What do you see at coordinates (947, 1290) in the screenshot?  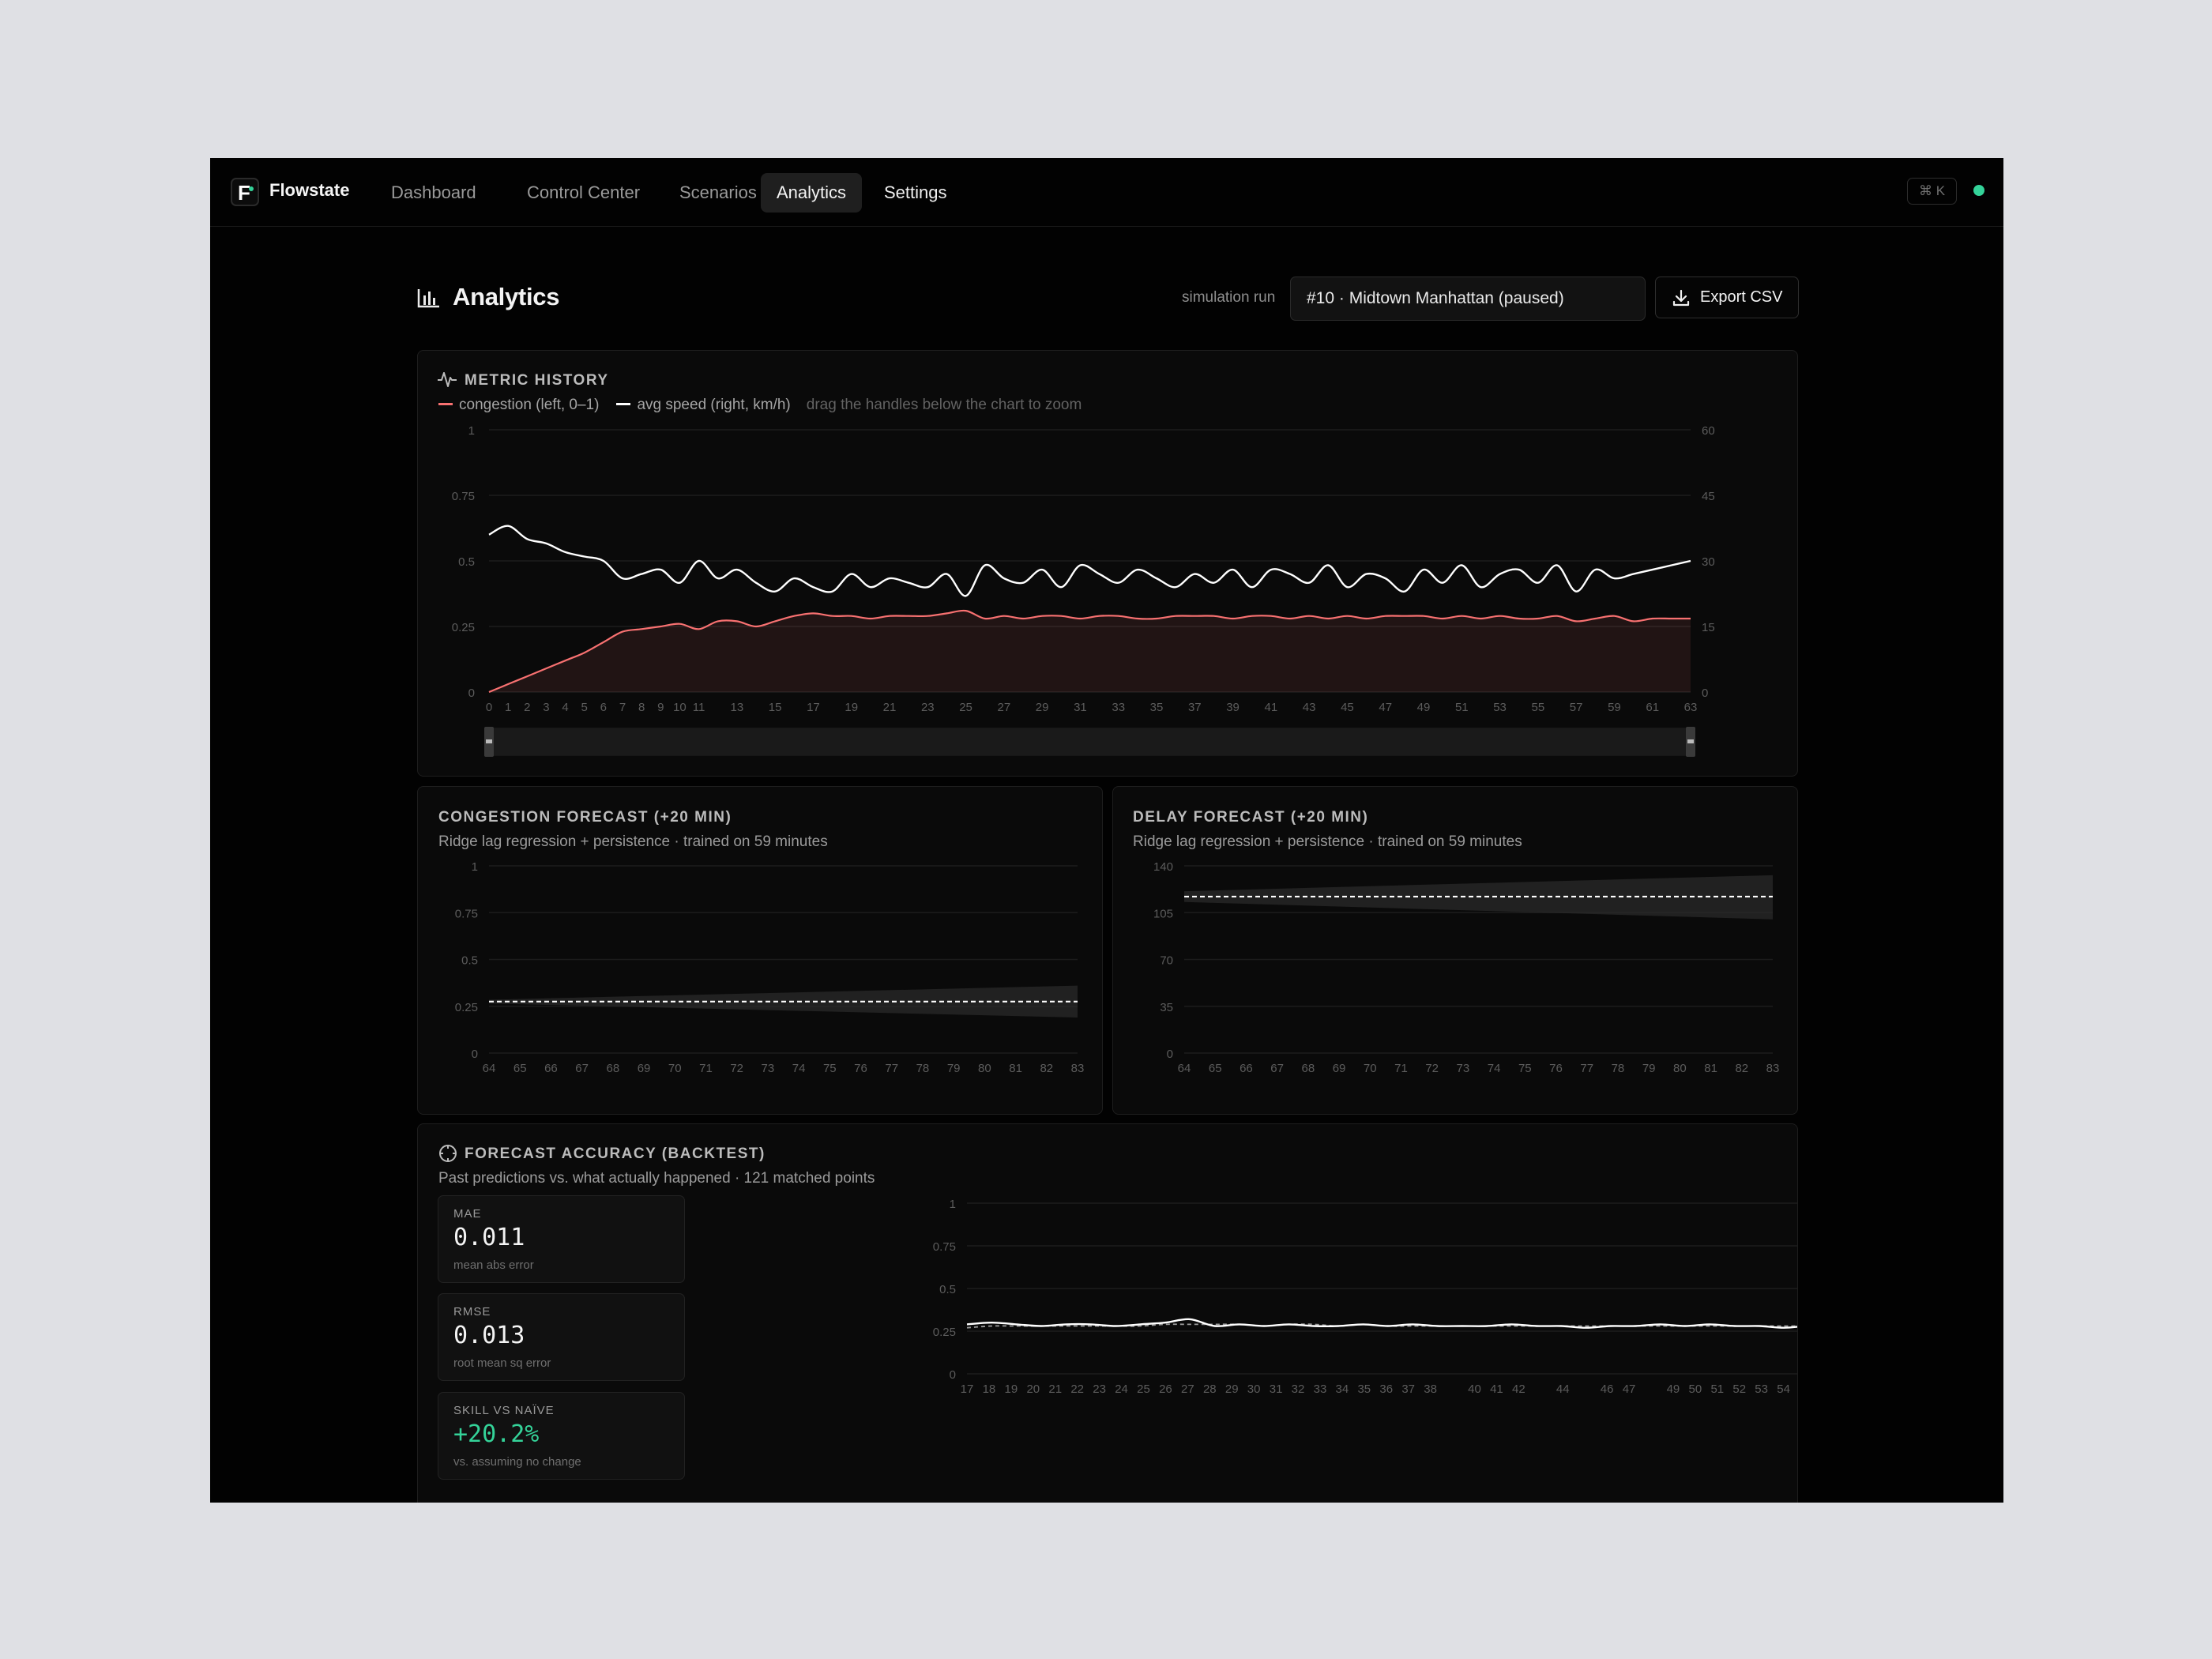 I see `y-tick-label: 0.5` at bounding box center [947, 1290].